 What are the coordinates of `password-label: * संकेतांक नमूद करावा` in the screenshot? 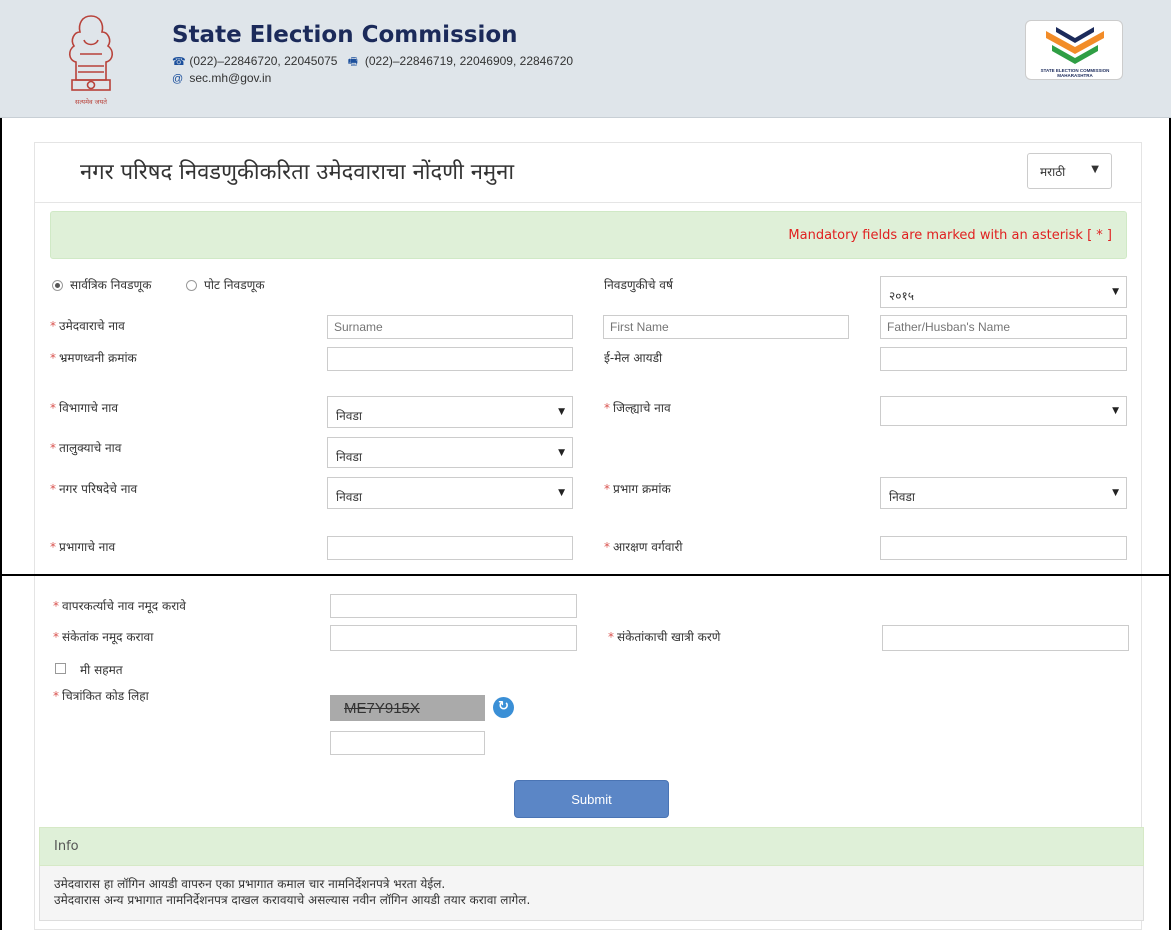 It's located at (103, 637).